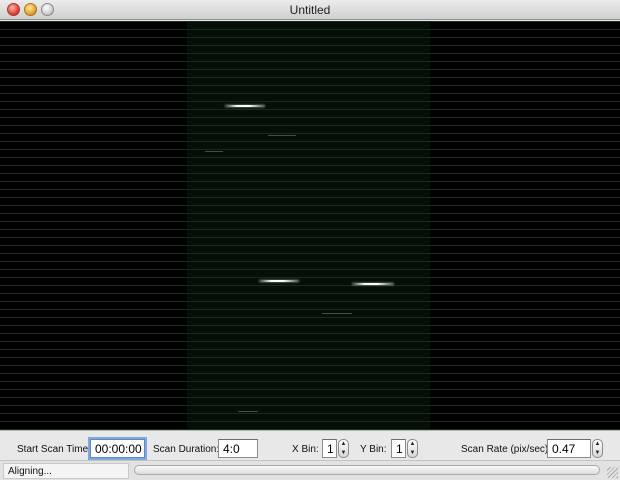 The width and height of the screenshot is (620, 480). Describe the element at coordinates (305, 449) in the screenshot. I see `x-bin-label: X Bin:` at that location.